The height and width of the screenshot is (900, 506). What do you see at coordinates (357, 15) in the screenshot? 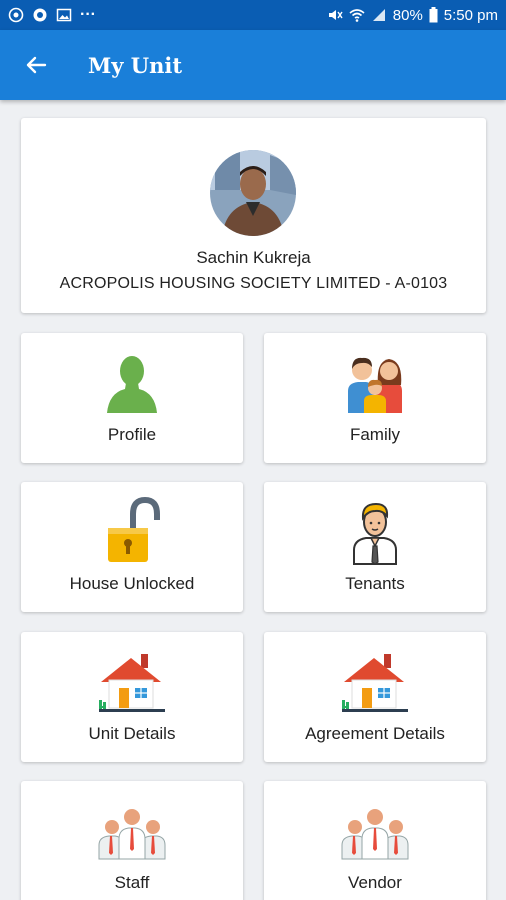
I see `wifi-icon` at bounding box center [357, 15].